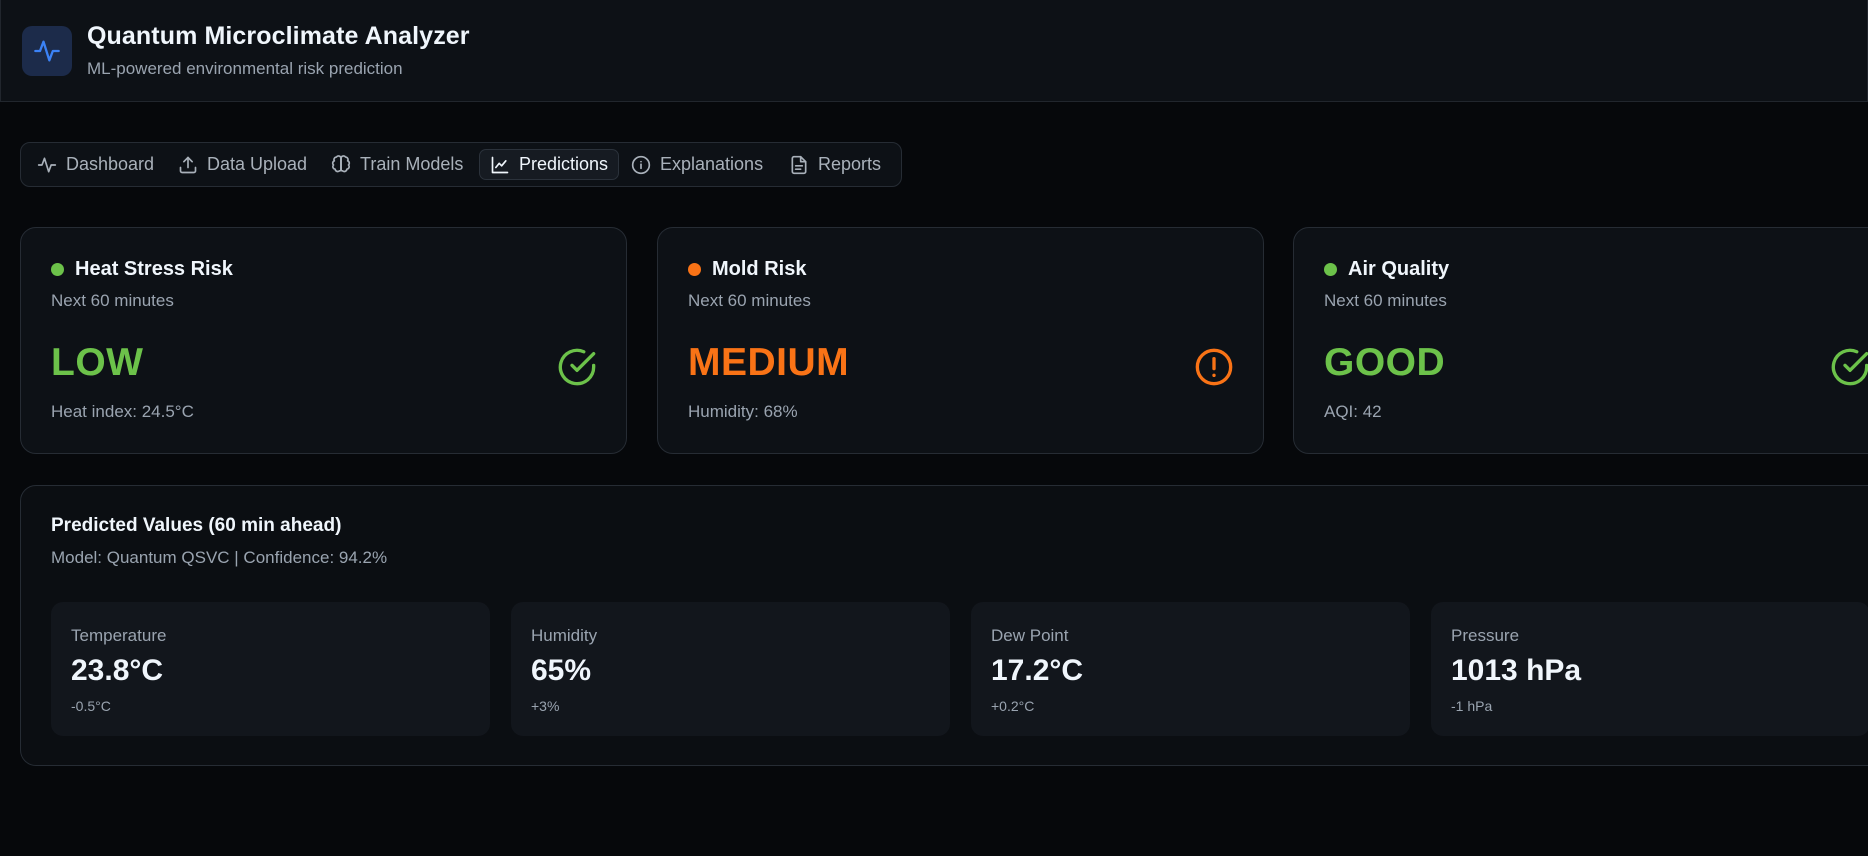  I want to click on metric-value: 17.2°C, so click(1037, 670).